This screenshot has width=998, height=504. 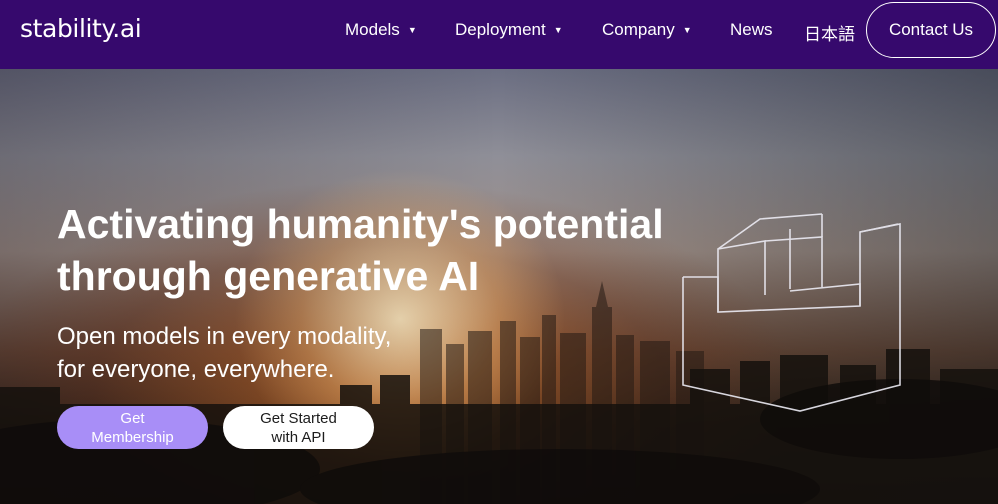 What do you see at coordinates (132, 437) in the screenshot?
I see `button-label-line-2: Membership` at bounding box center [132, 437].